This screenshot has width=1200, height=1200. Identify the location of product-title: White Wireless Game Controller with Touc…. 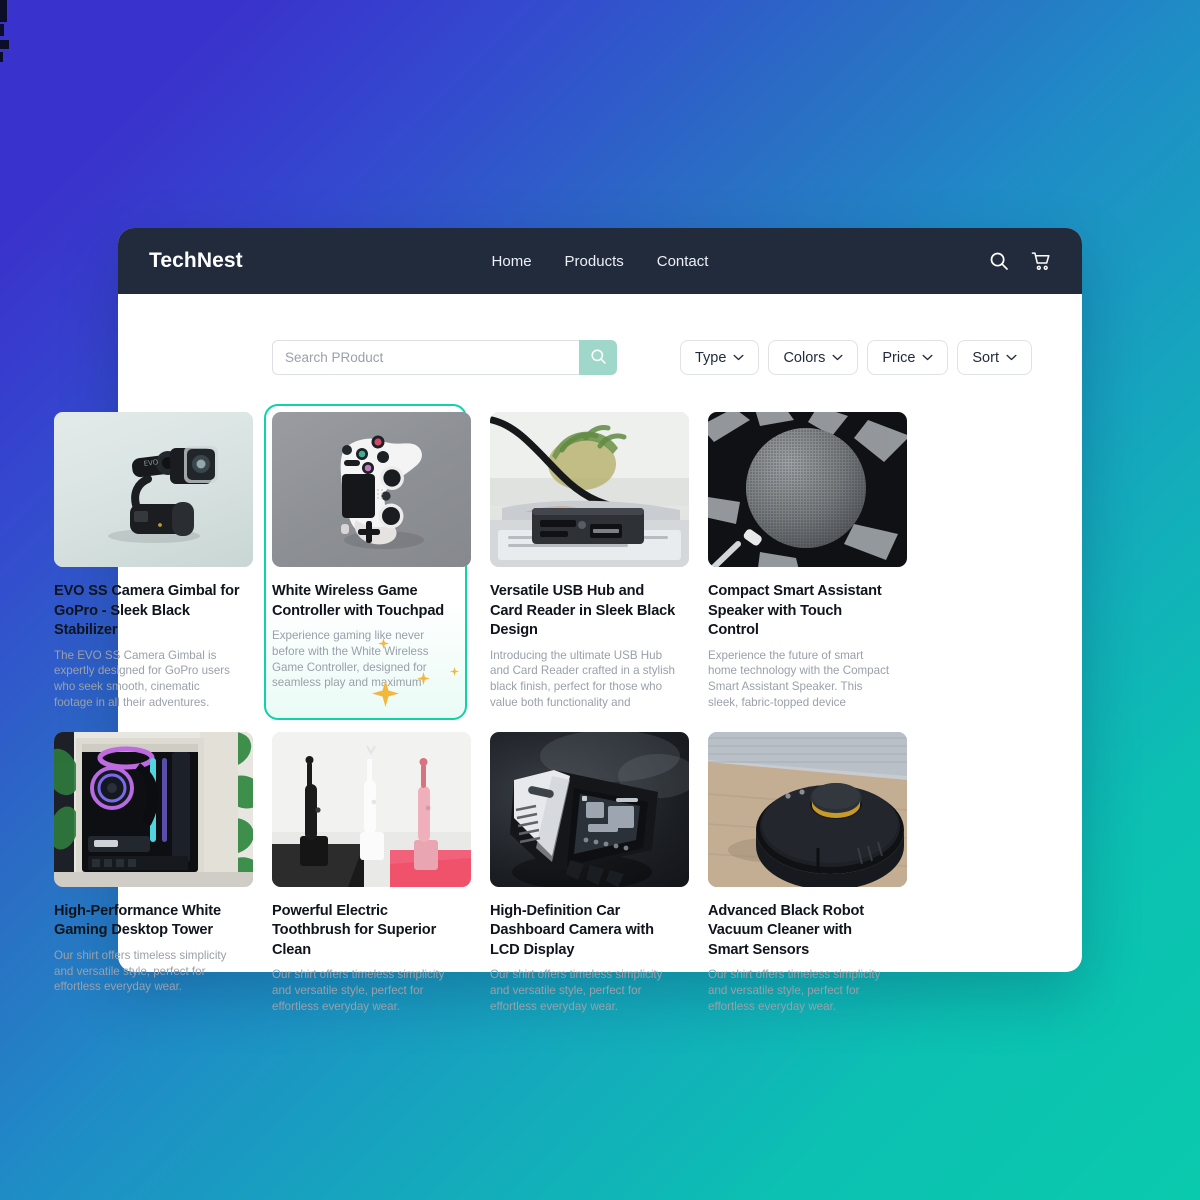
(358, 601).